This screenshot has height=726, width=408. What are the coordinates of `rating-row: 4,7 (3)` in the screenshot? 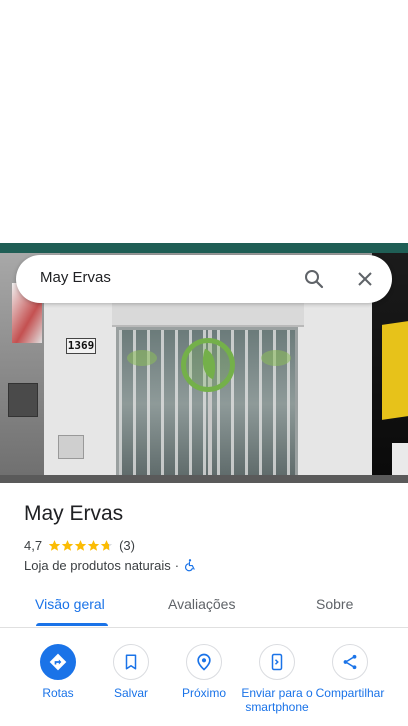 It's located at (79, 545).